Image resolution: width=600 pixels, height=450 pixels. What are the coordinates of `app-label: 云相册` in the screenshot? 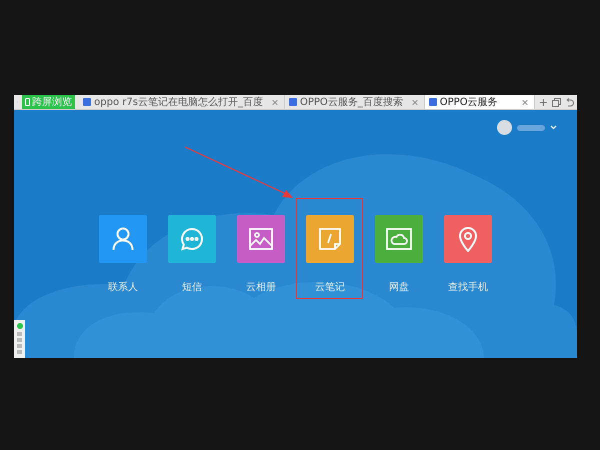 It's located at (261, 287).